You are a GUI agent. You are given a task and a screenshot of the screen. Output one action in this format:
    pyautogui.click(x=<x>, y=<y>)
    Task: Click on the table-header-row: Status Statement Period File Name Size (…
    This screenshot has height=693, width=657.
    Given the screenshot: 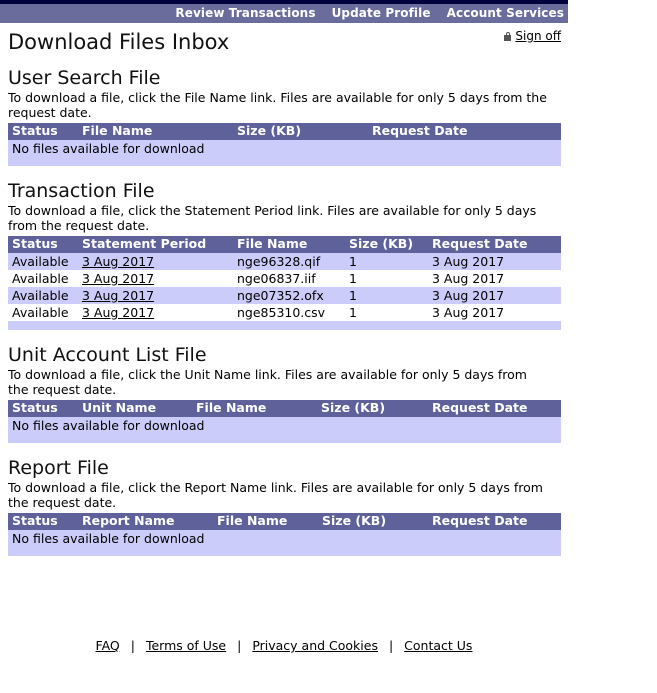 What is the action you would take?
    pyautogui.click(x=284, y=244)
    